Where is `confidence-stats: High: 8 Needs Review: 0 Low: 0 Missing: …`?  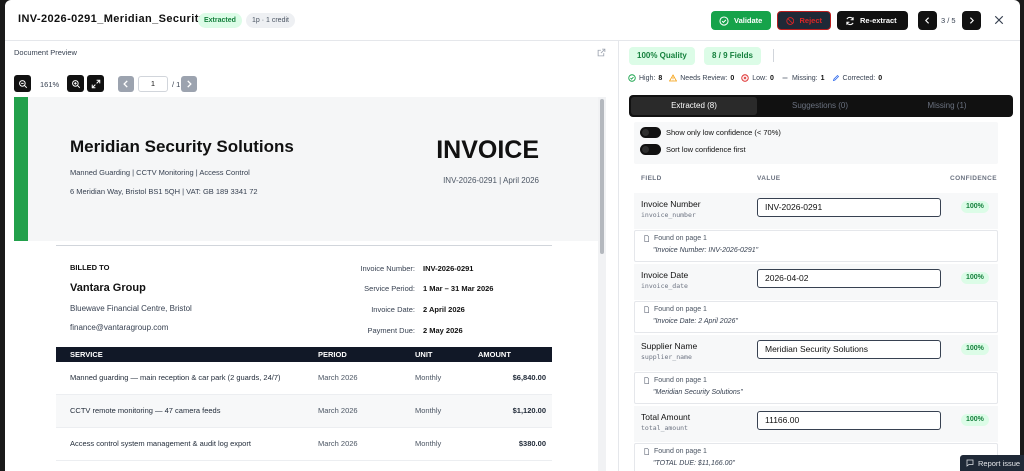 confidence-stats: High: 8 Needs Review: 0 Low: 0 Missing: … is located at coordinates (755, 78).